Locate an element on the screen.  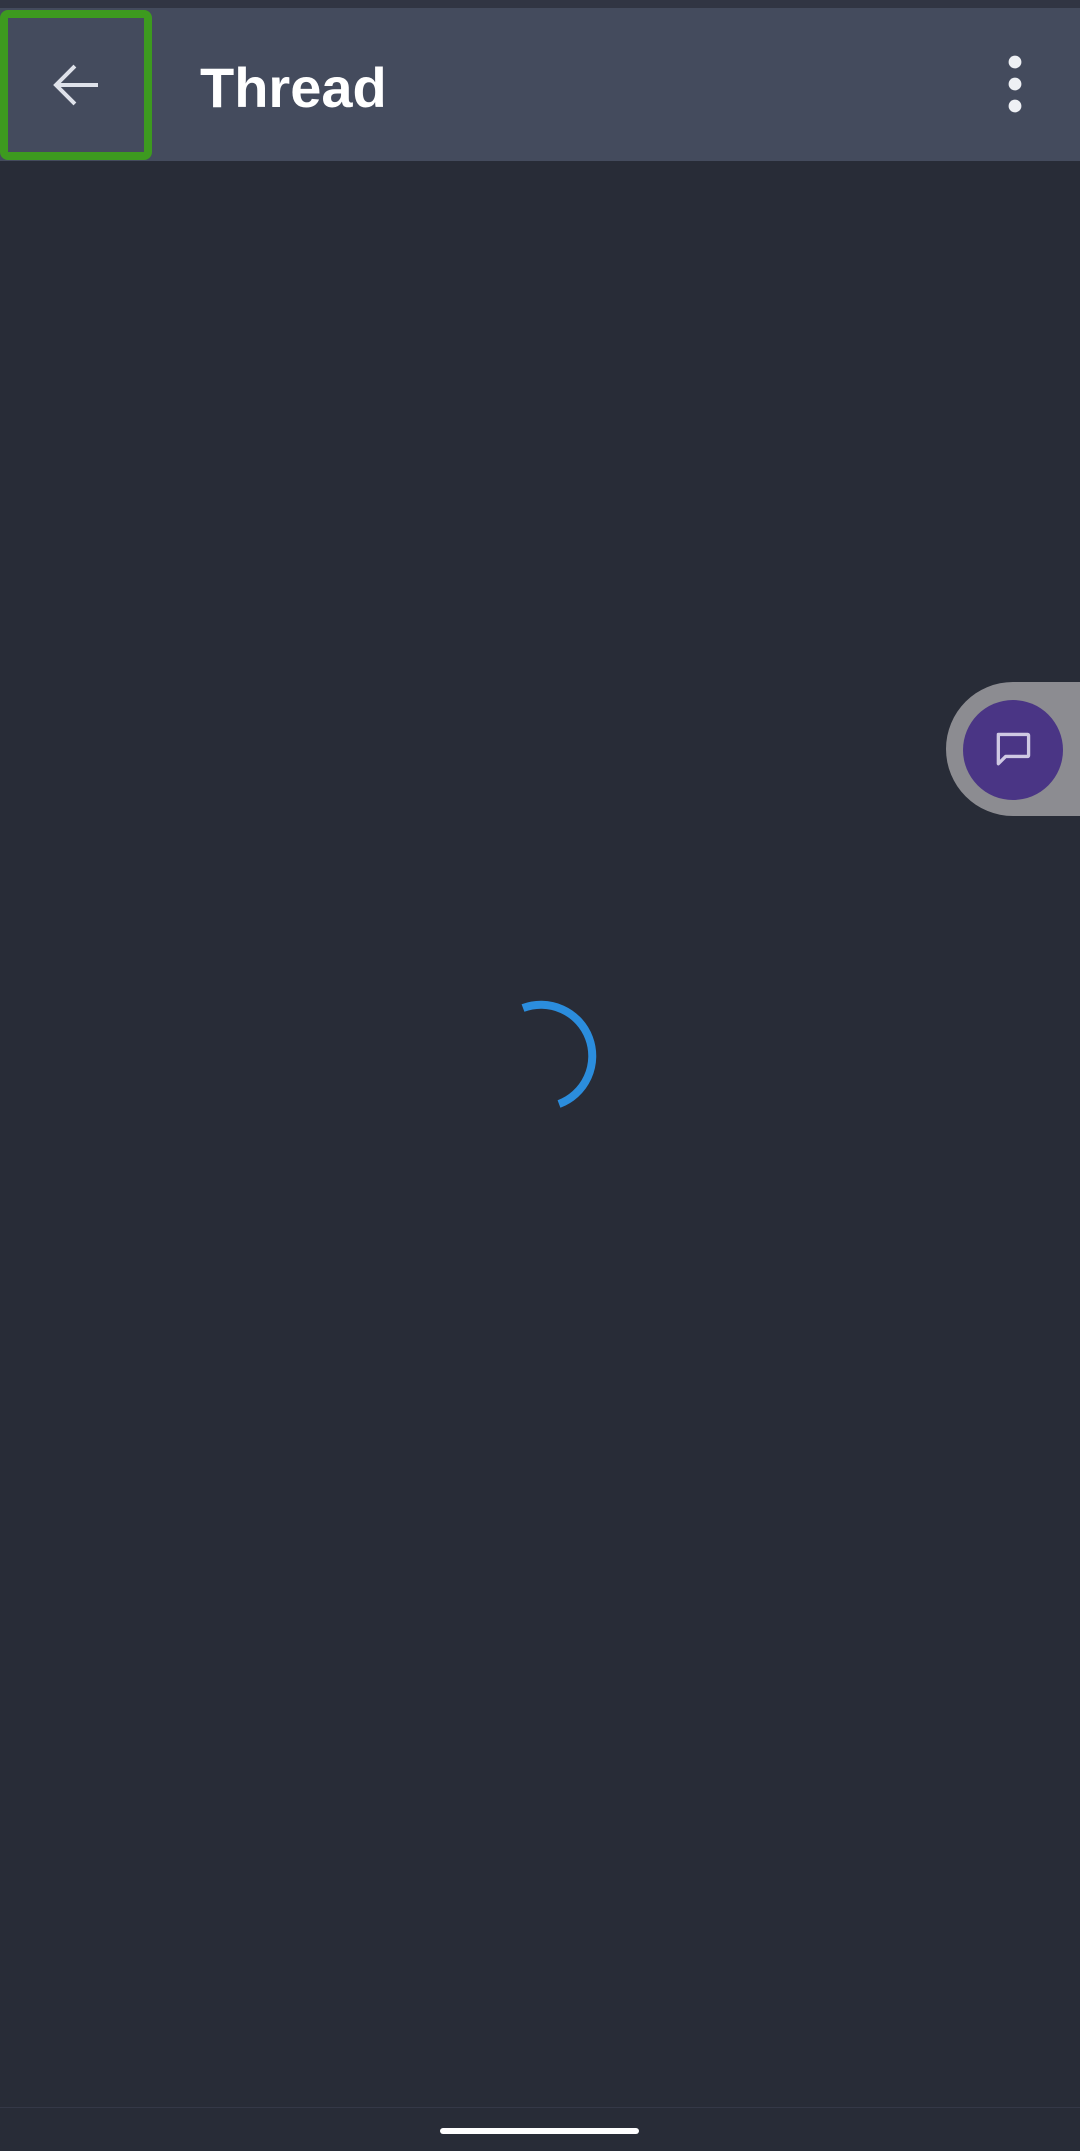
back-button is located at coordinates (76, 85).